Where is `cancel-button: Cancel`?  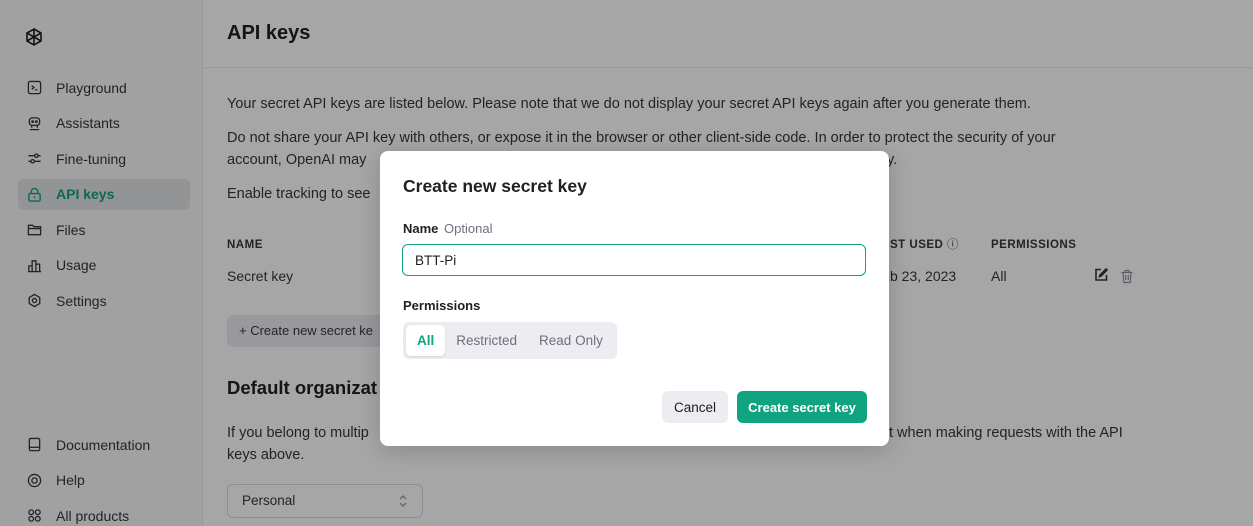
cancel-button: Cancel is located at coordinates (695, 407).